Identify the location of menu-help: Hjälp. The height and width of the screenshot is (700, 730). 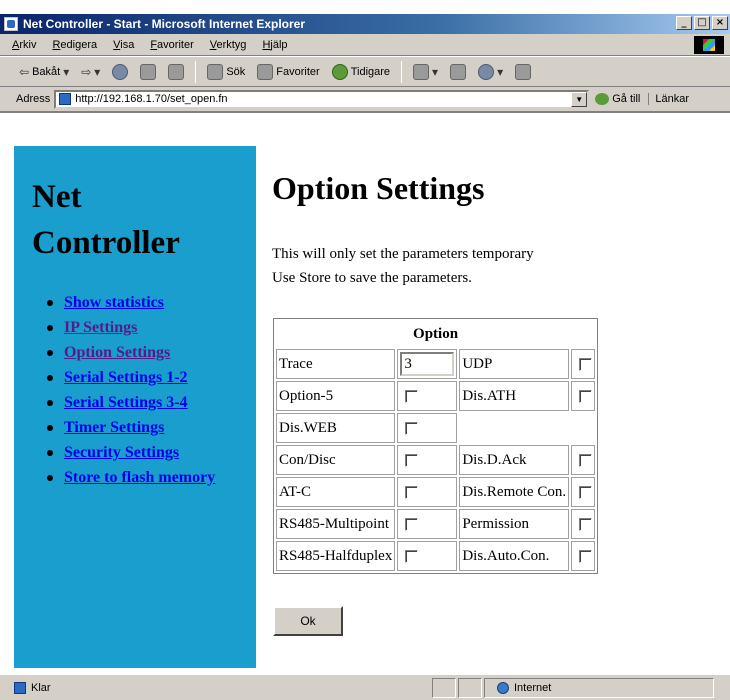
(274, 45).